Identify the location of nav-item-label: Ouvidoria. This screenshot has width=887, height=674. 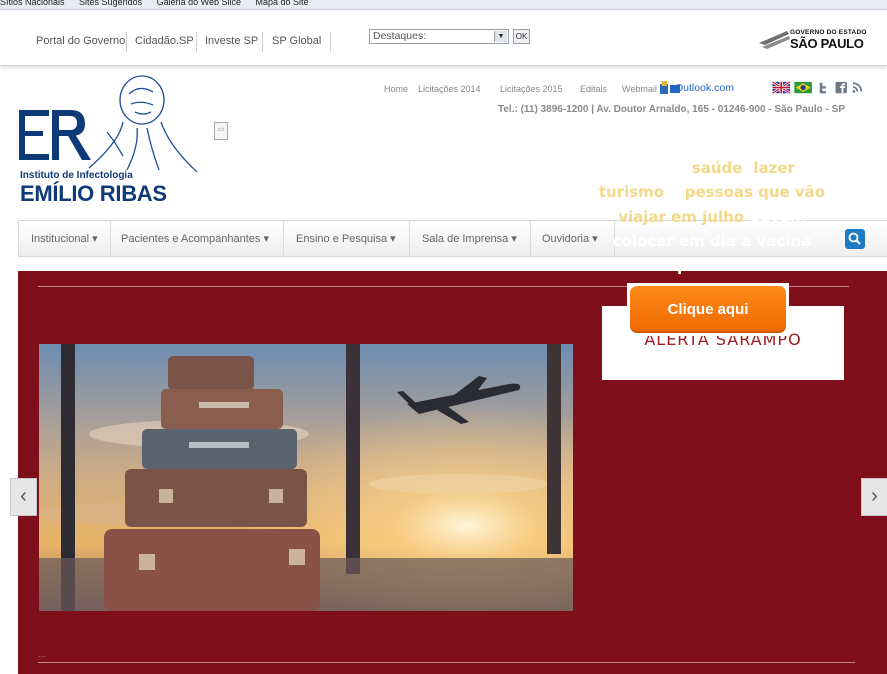
(566, 239).